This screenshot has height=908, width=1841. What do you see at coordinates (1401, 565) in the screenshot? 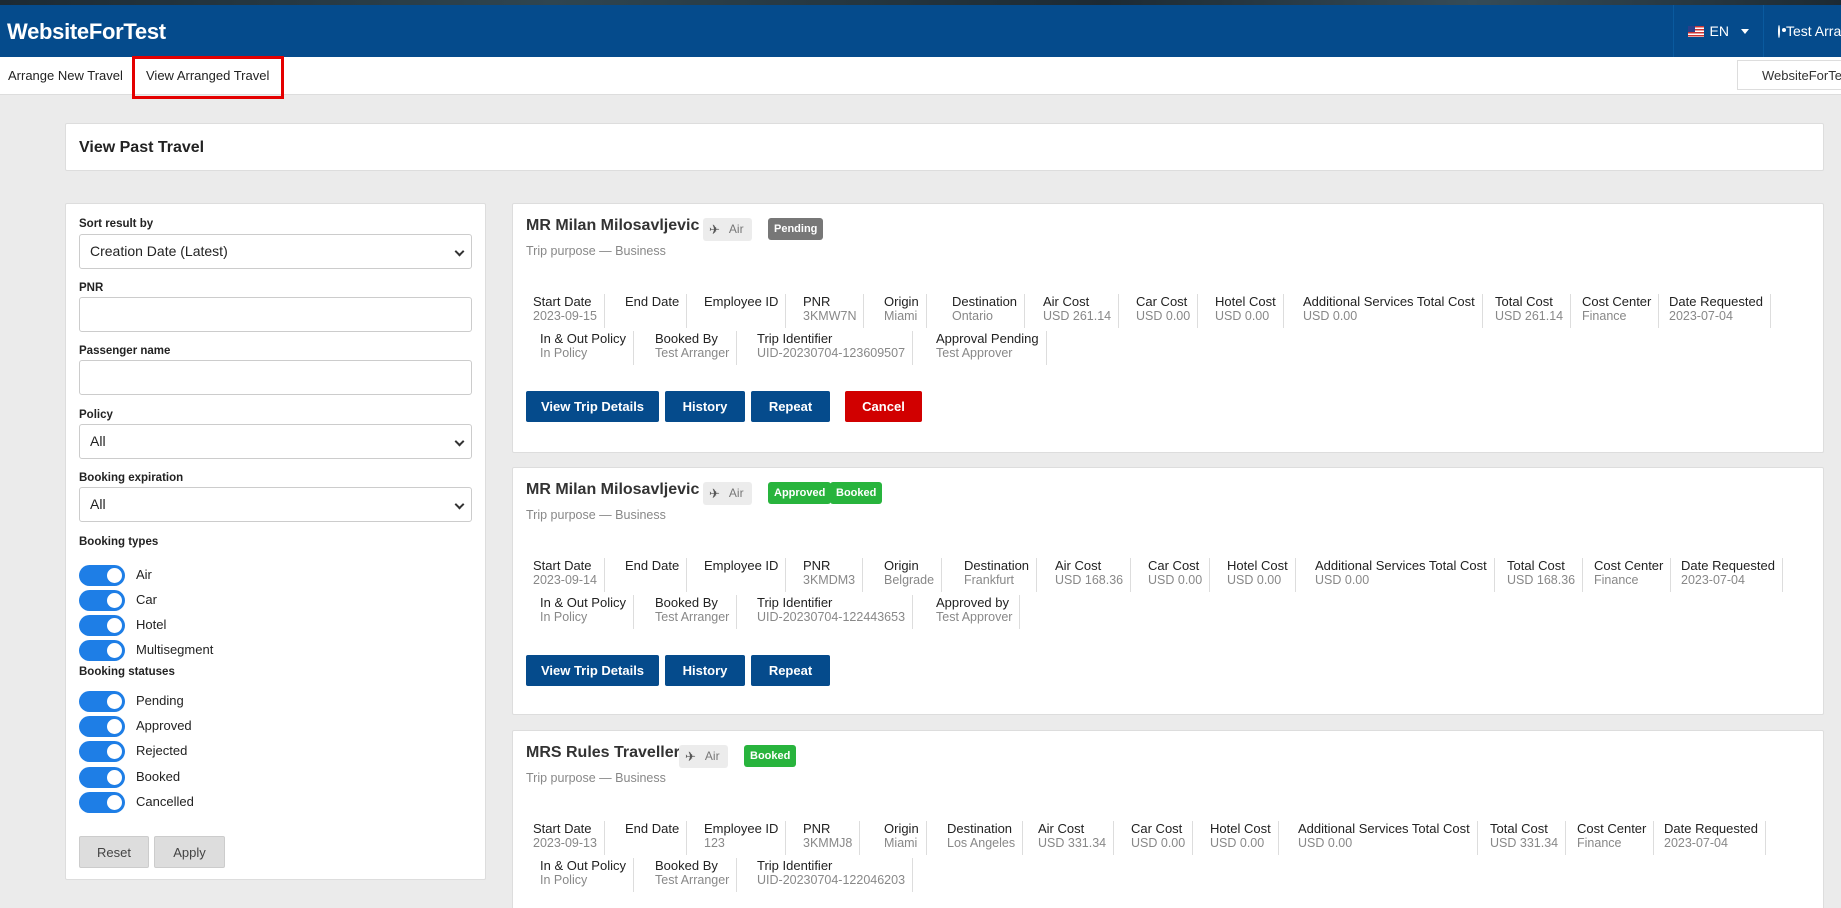
I see `detail-label: Additional Services Total Cost` at bounding box center [1401, 565].